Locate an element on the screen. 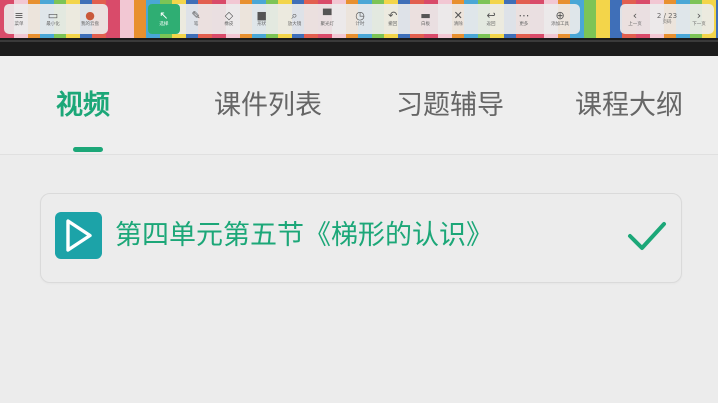  clear-tool-button: ✕ 清除 is located at coordinates (458, 19).